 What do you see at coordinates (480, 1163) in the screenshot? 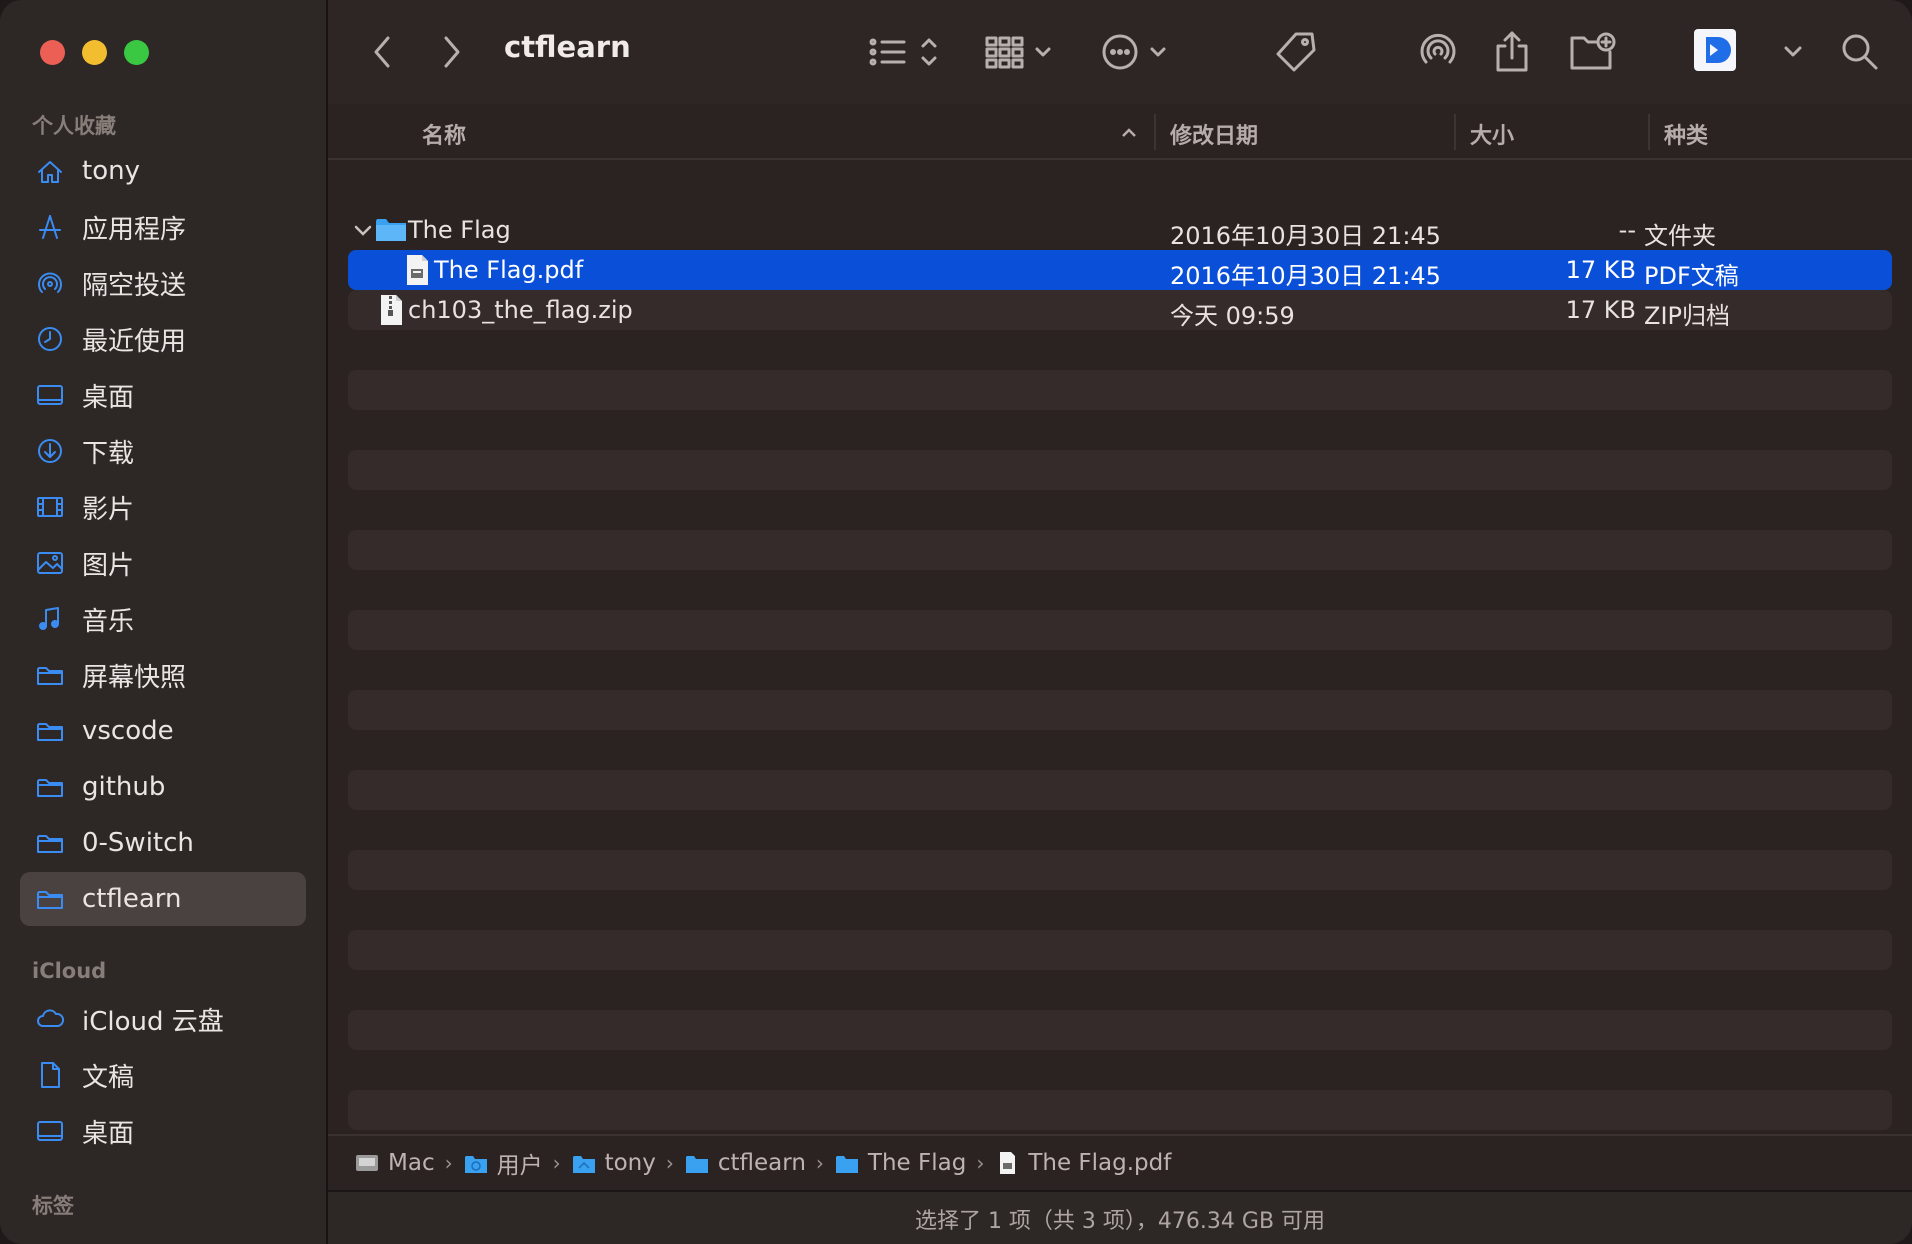
I see `users-folder-icon` at bounding box center [480, 1163].